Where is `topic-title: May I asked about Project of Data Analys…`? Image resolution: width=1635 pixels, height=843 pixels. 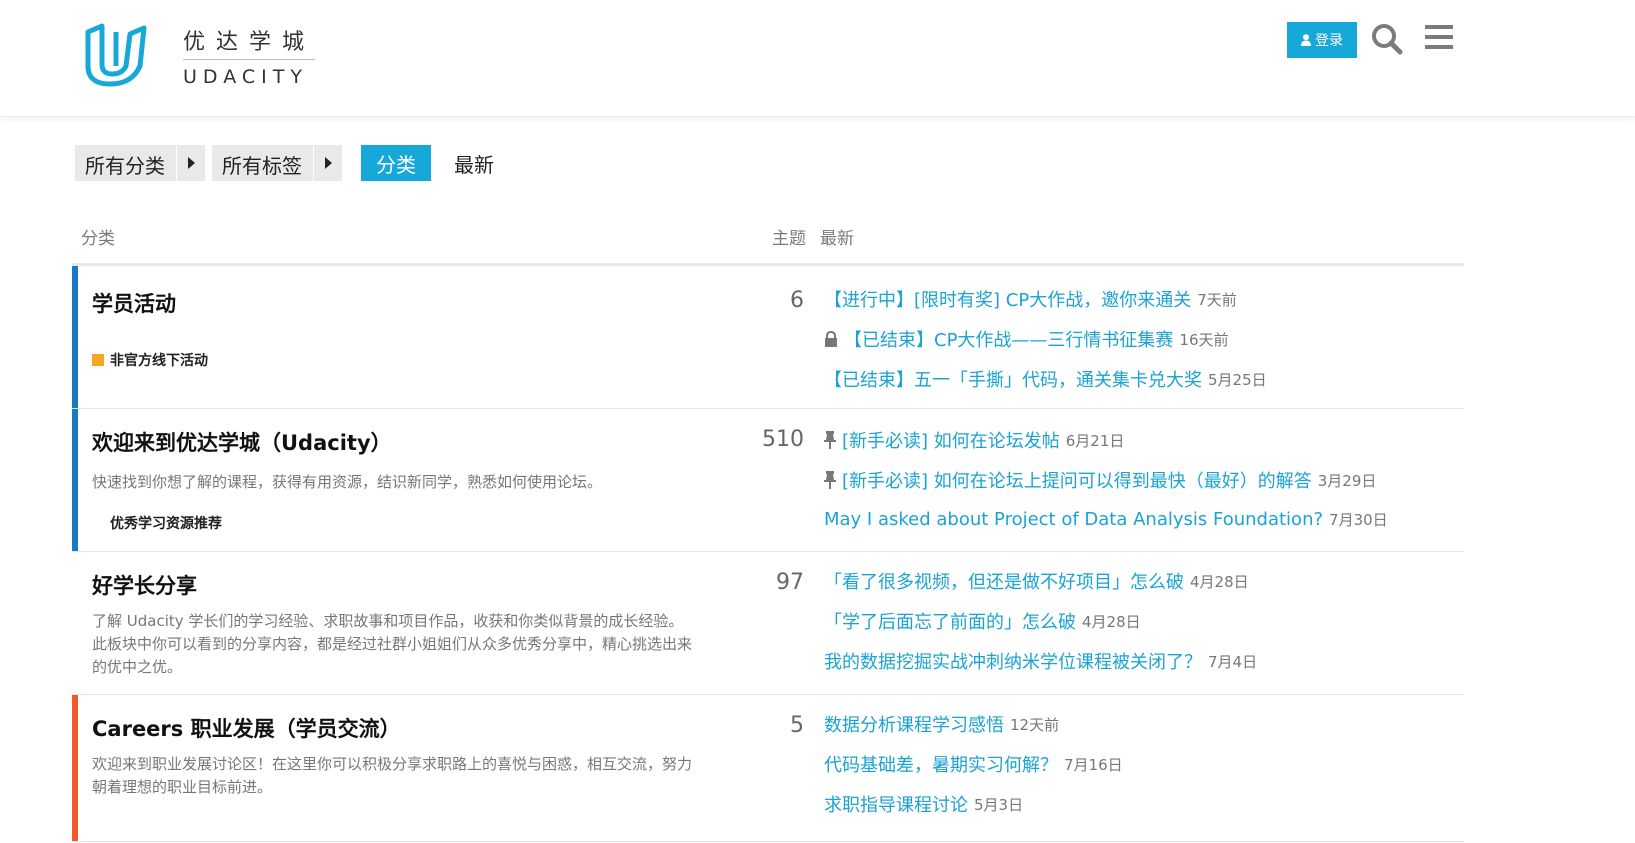 topic-title: May I asked about Project of Data Analys… is located at coordinates (1073, 519).